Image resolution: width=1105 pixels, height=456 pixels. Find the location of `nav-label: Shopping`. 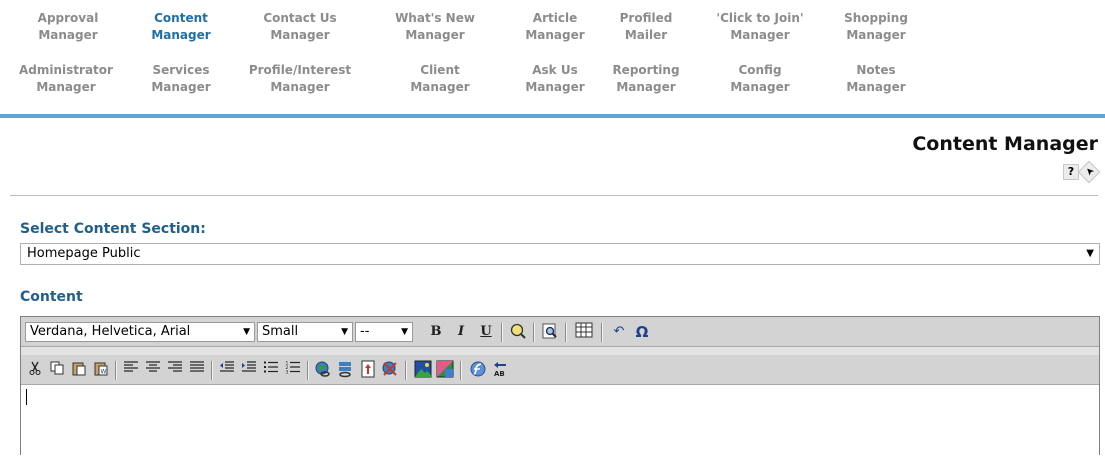

nav-label: Shopping is located at coordinates (876, 18).